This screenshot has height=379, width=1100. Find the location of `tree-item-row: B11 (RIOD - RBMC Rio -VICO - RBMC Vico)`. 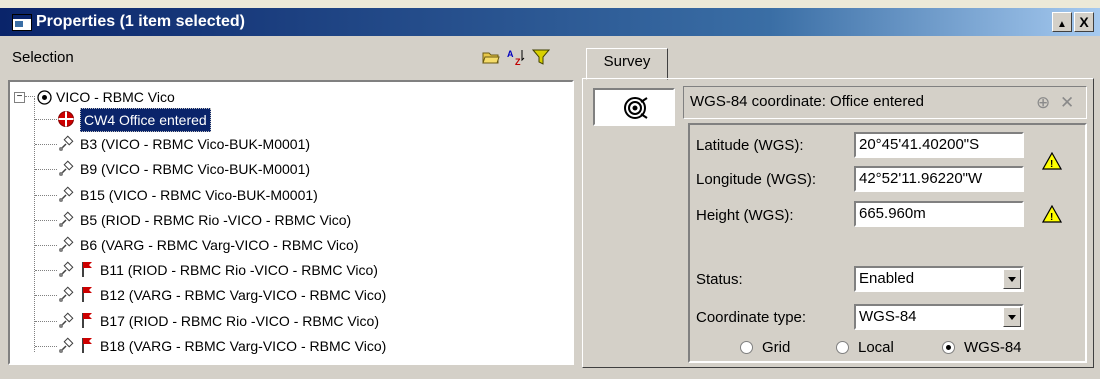

tree-item-row: B11 (RIOD - RBMC Rio -VICO - RBMC Vico) is located at coordinates (290, 270).